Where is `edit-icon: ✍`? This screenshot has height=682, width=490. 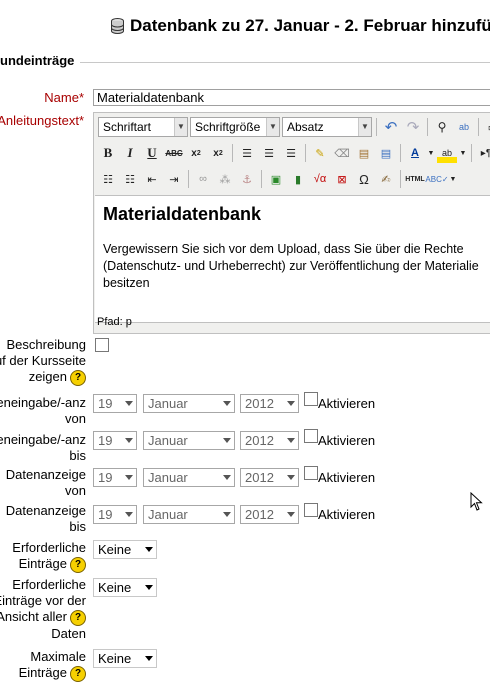
edit-icon: ✍ is located at coordinates (386, 179).